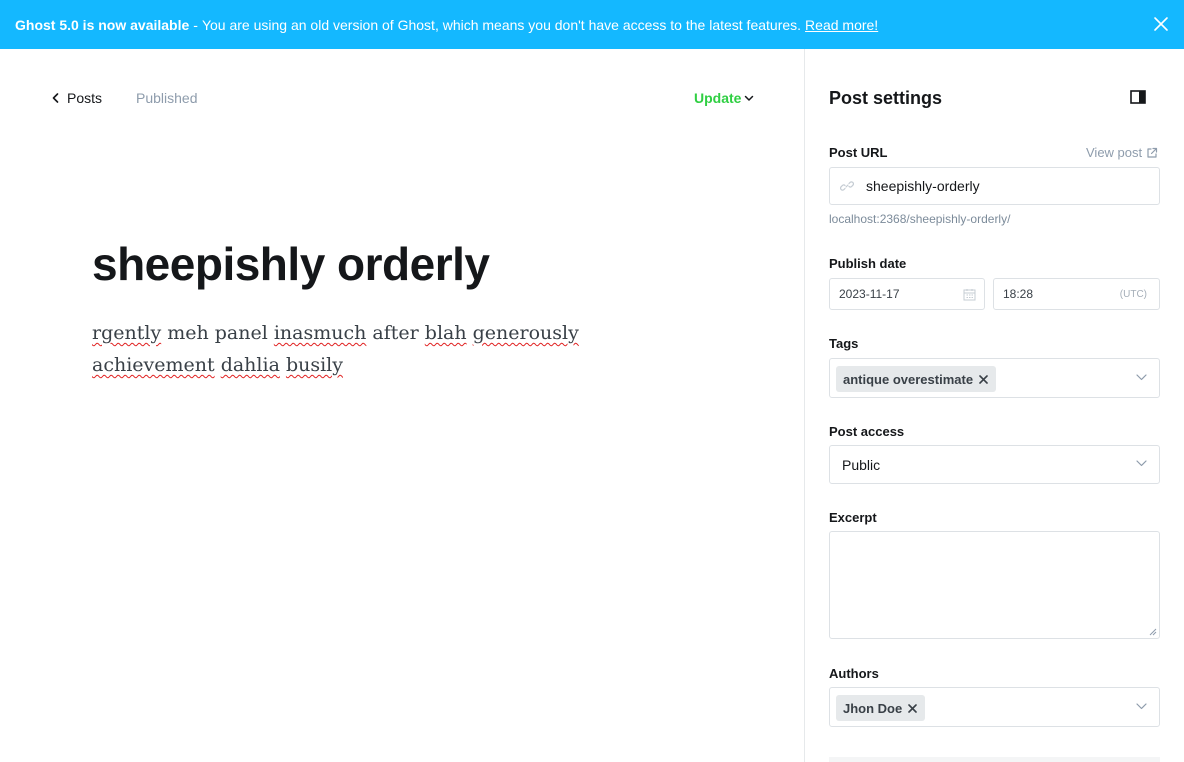  I want to click on author-token-label: Jhon Doe, so click(873, 708).